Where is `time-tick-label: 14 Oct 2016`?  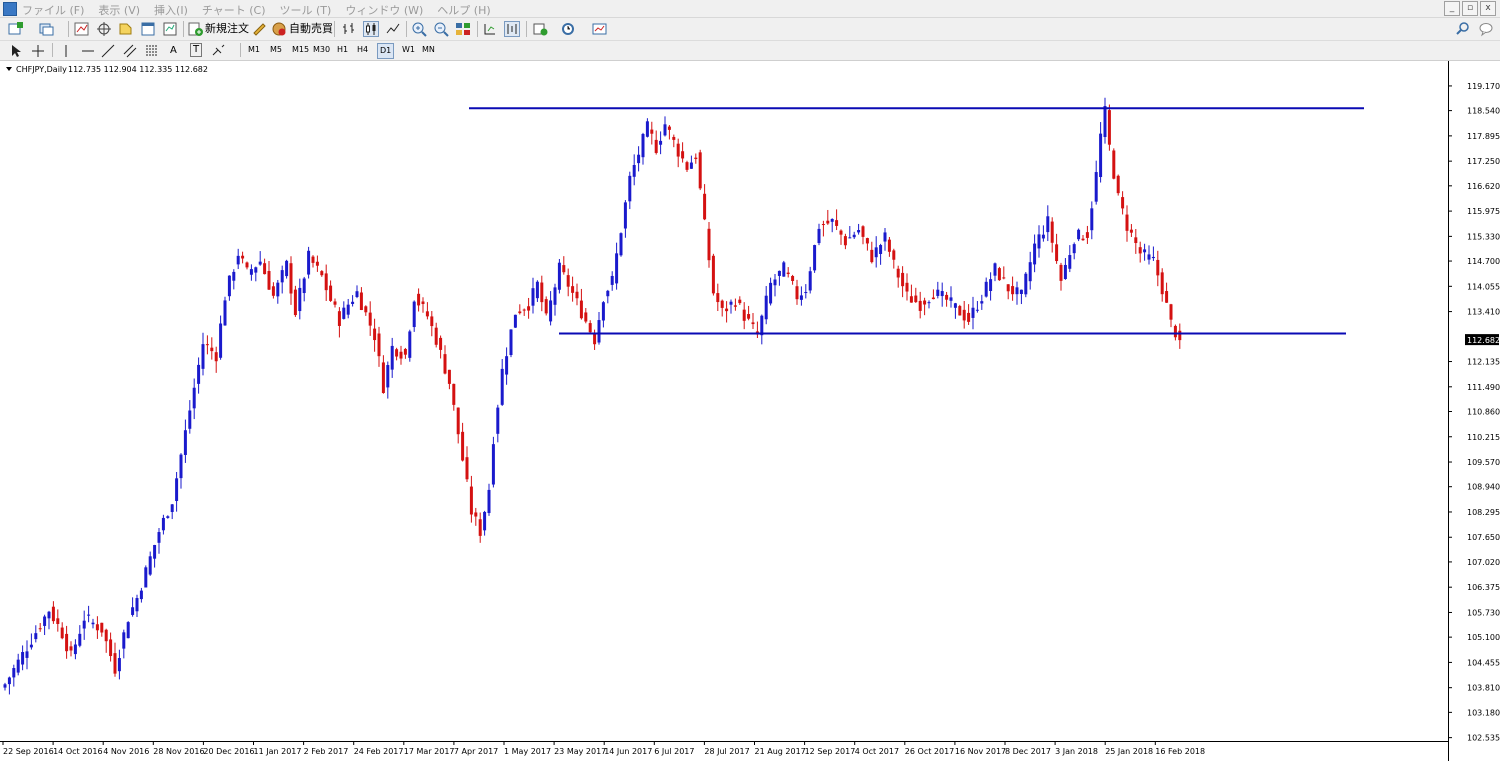
time-tick-label: 14 Oct 2016 is located at coordinates (77, 751).